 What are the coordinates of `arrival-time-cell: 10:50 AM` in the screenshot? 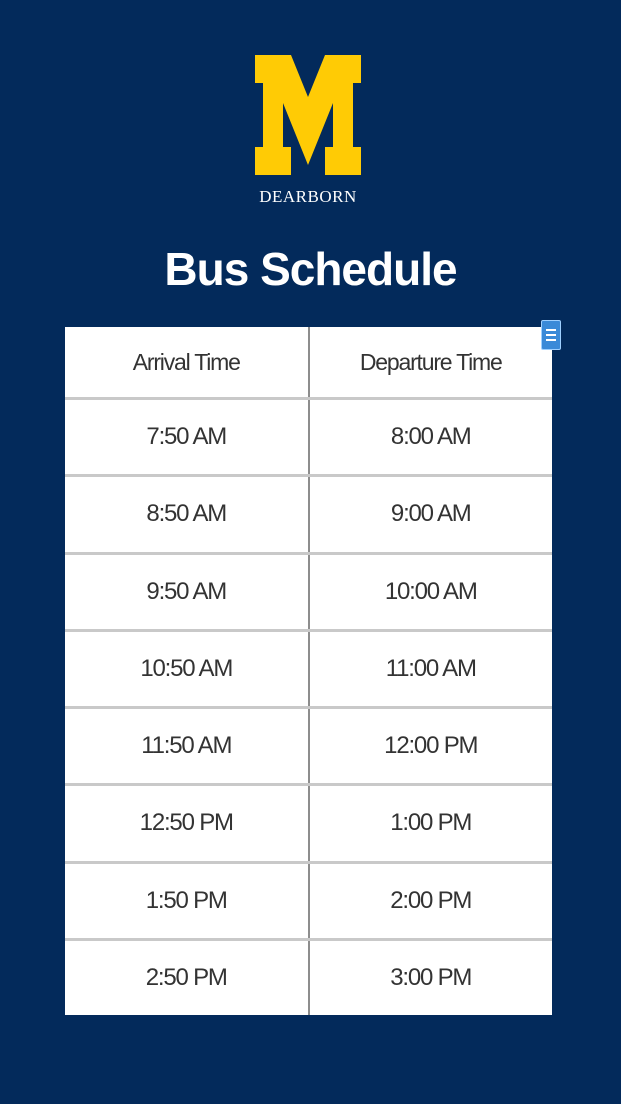 It's located at (187, 670).